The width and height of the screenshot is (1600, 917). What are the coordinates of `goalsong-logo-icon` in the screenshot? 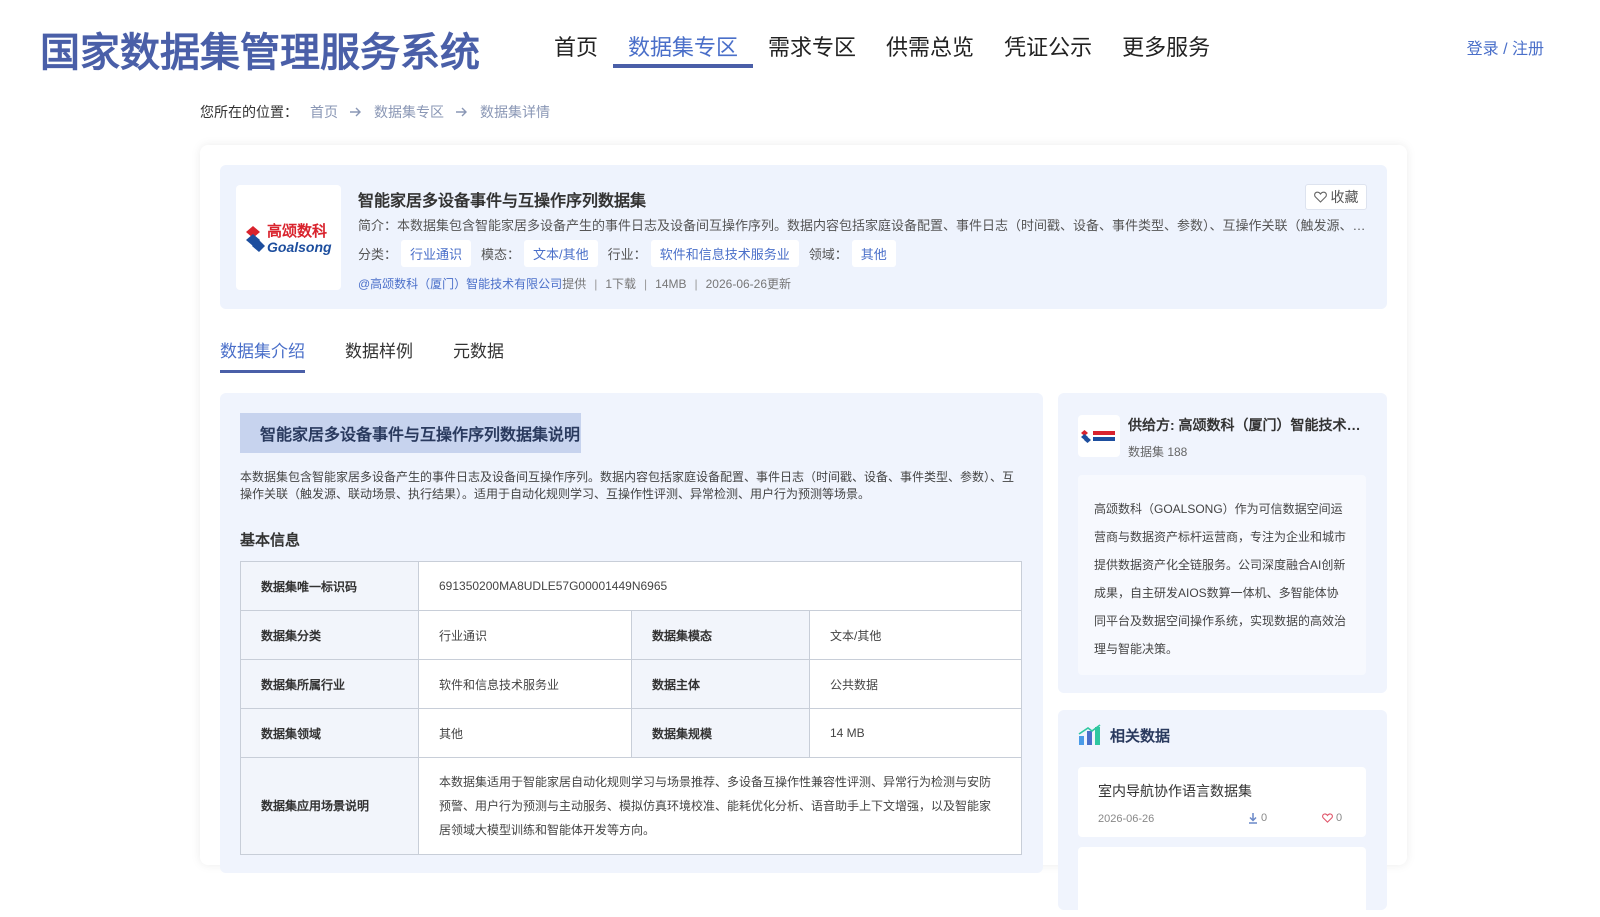 It's located at (255, 238).